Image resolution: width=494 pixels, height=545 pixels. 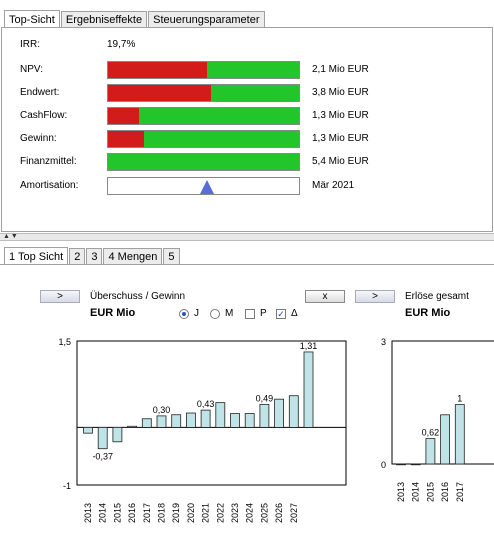 I want to click on irr-label: IRR:, so click(x=30, y=44).